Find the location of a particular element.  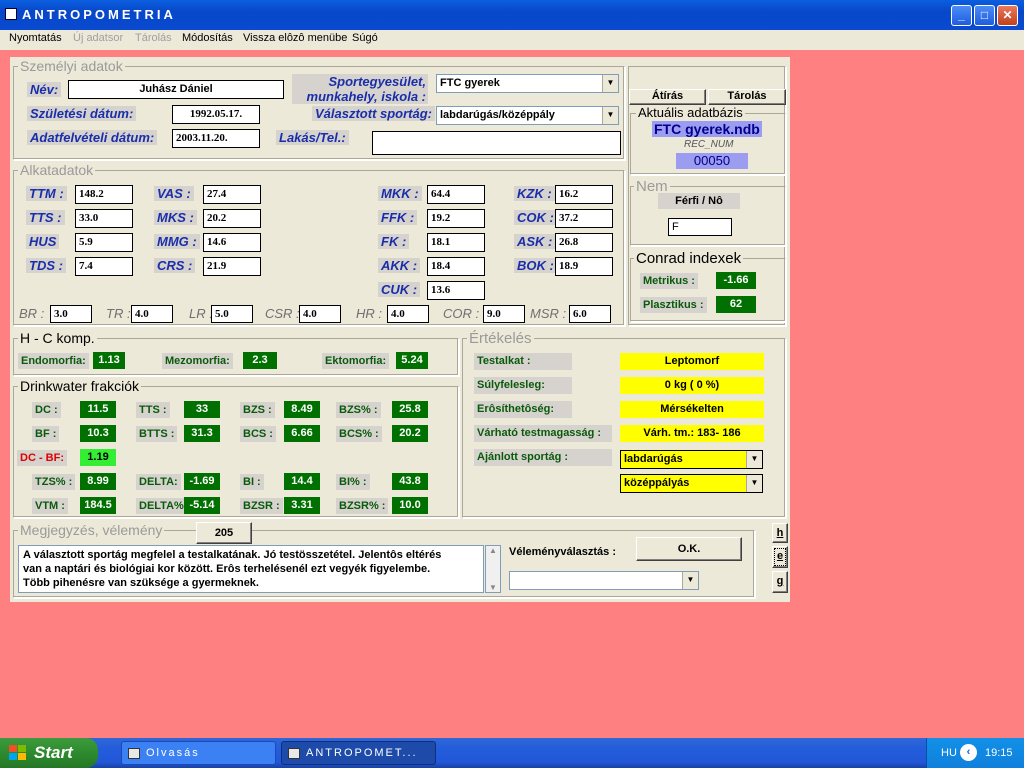

endomorphy-value: 1.13 is located at coordinates (109, 360).